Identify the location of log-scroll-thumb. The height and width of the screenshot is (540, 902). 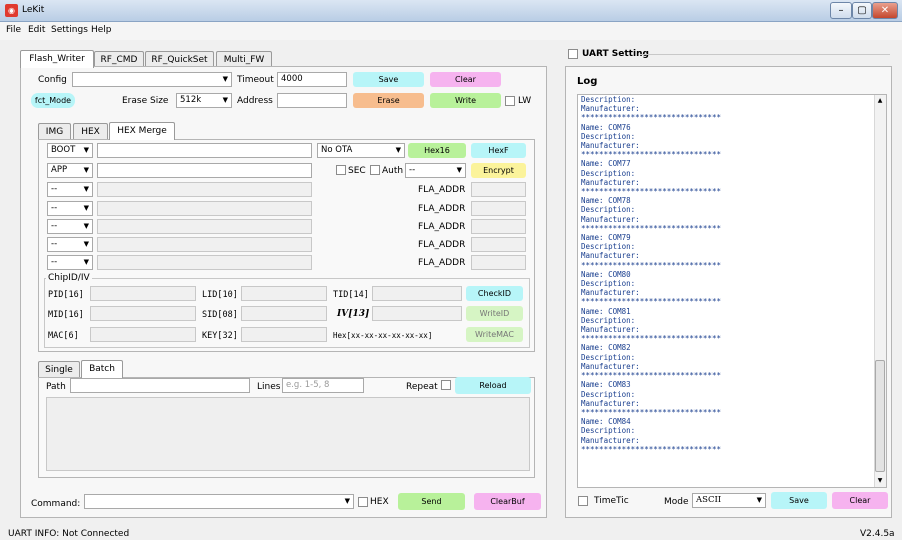
(880, 416).